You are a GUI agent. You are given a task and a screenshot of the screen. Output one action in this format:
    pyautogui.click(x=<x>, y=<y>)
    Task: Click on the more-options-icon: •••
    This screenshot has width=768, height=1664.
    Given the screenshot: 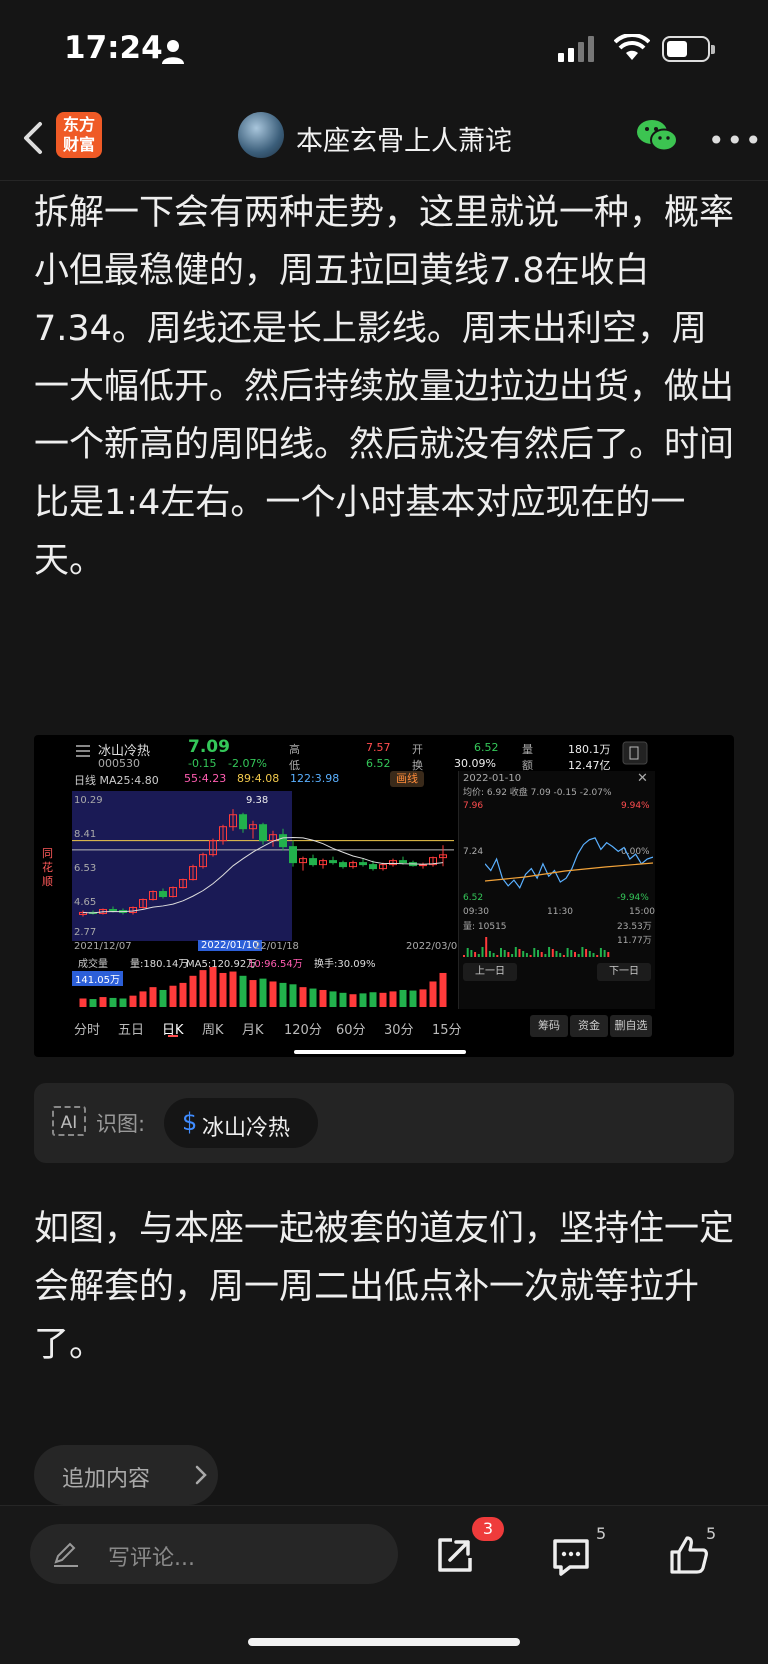 What is the action you would take?
    pyautogui.click(x=736, y=140)
    